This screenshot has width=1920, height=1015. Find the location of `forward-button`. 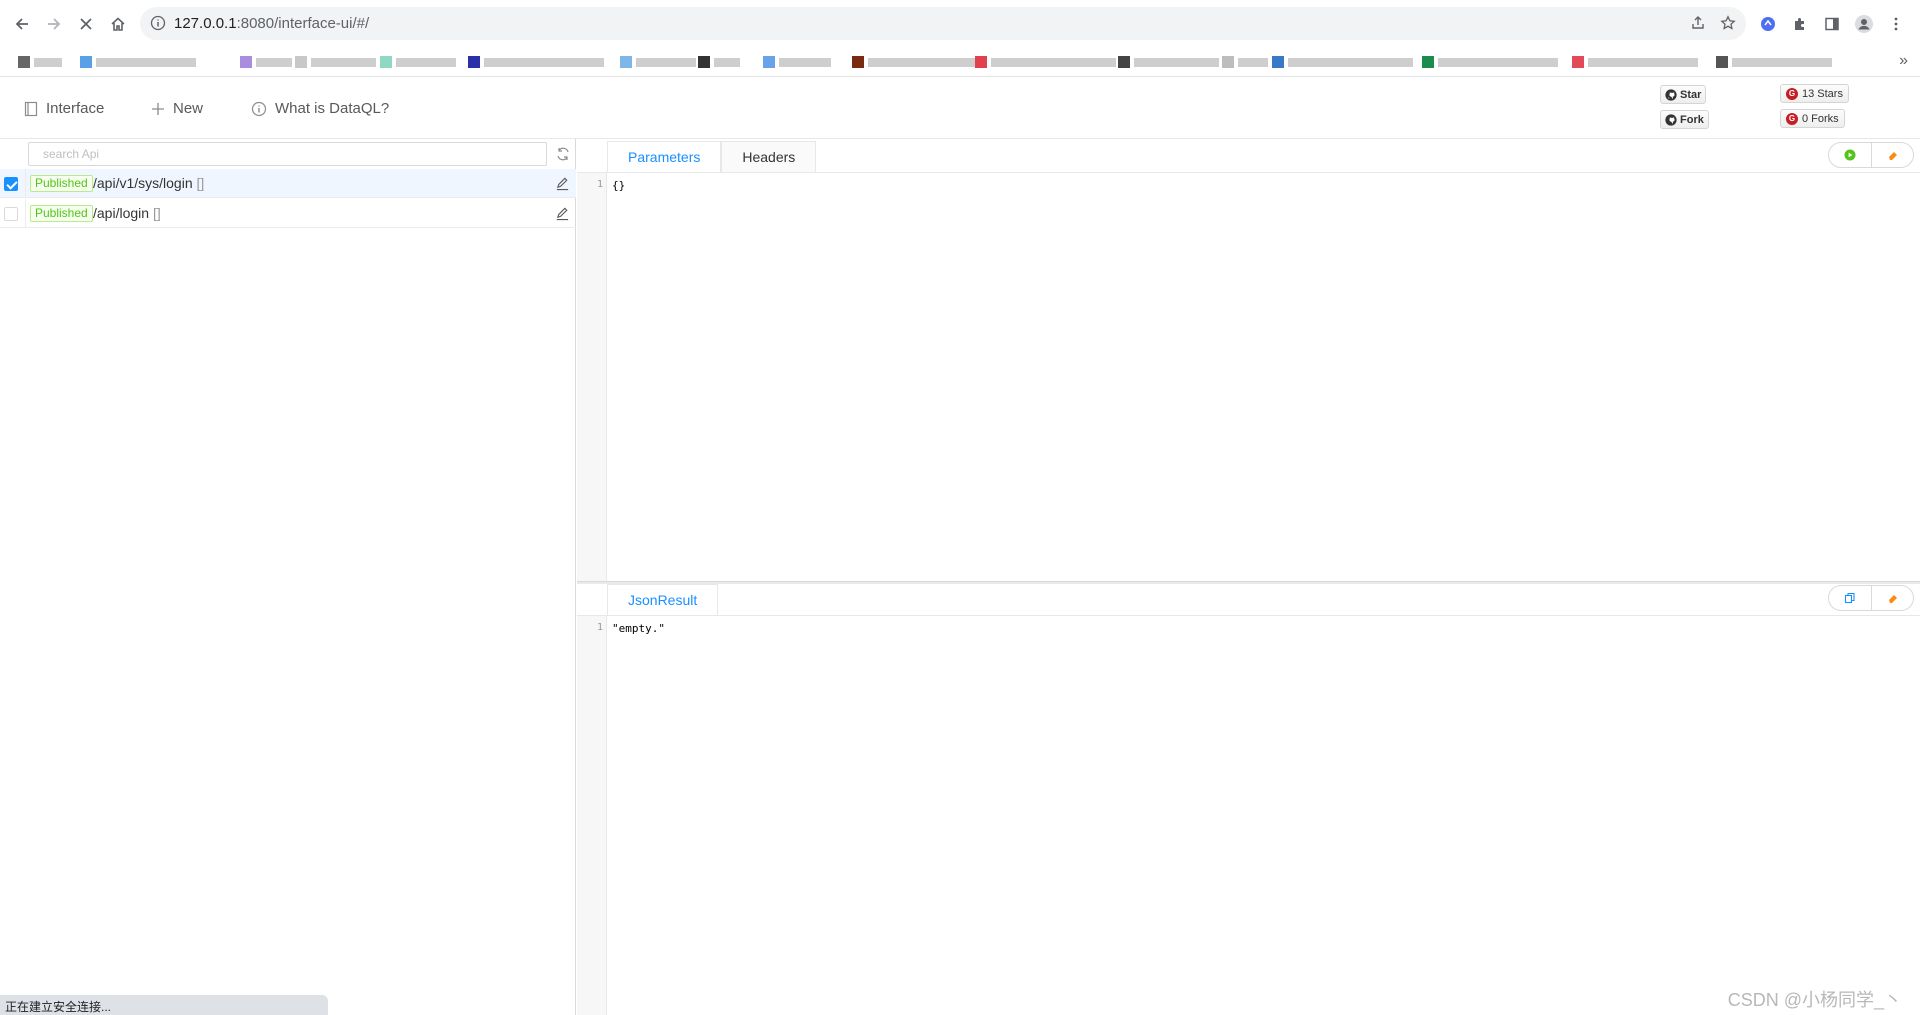

forward-button is located at coordinates (54, 24).